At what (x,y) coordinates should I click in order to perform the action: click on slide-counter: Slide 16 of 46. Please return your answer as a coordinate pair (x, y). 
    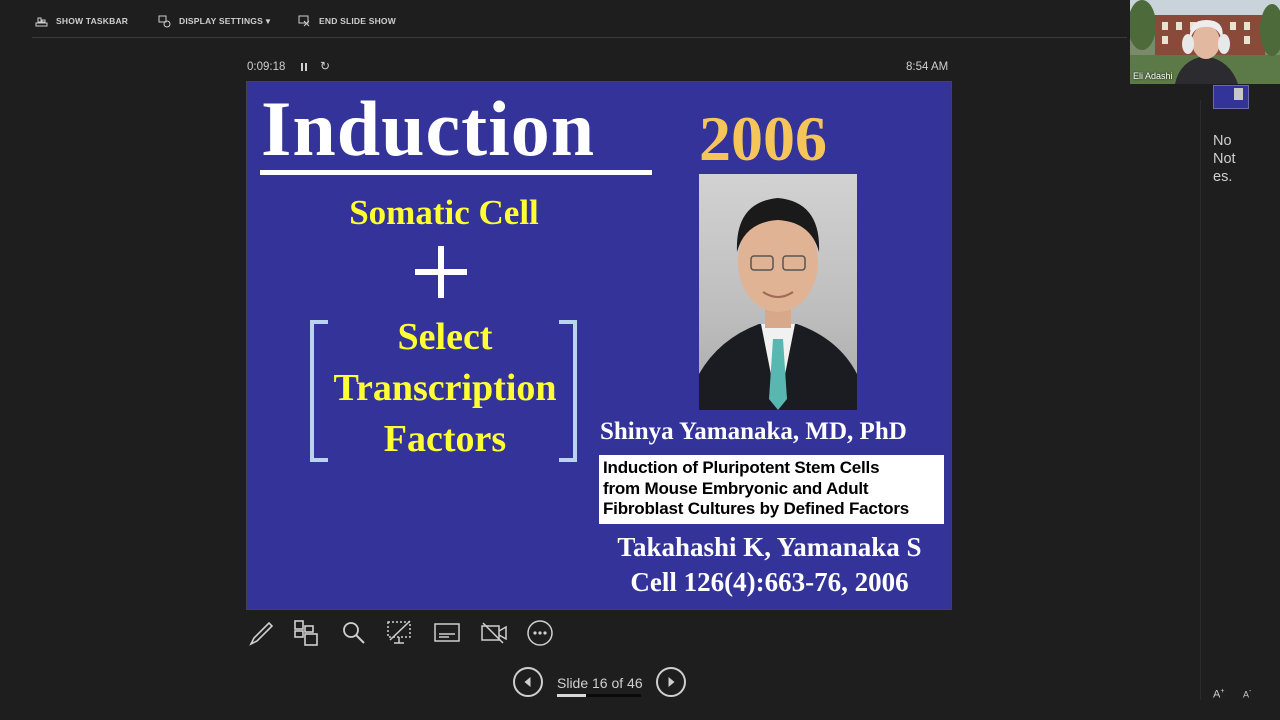
    Looking at the image, I should click on (600, 683).